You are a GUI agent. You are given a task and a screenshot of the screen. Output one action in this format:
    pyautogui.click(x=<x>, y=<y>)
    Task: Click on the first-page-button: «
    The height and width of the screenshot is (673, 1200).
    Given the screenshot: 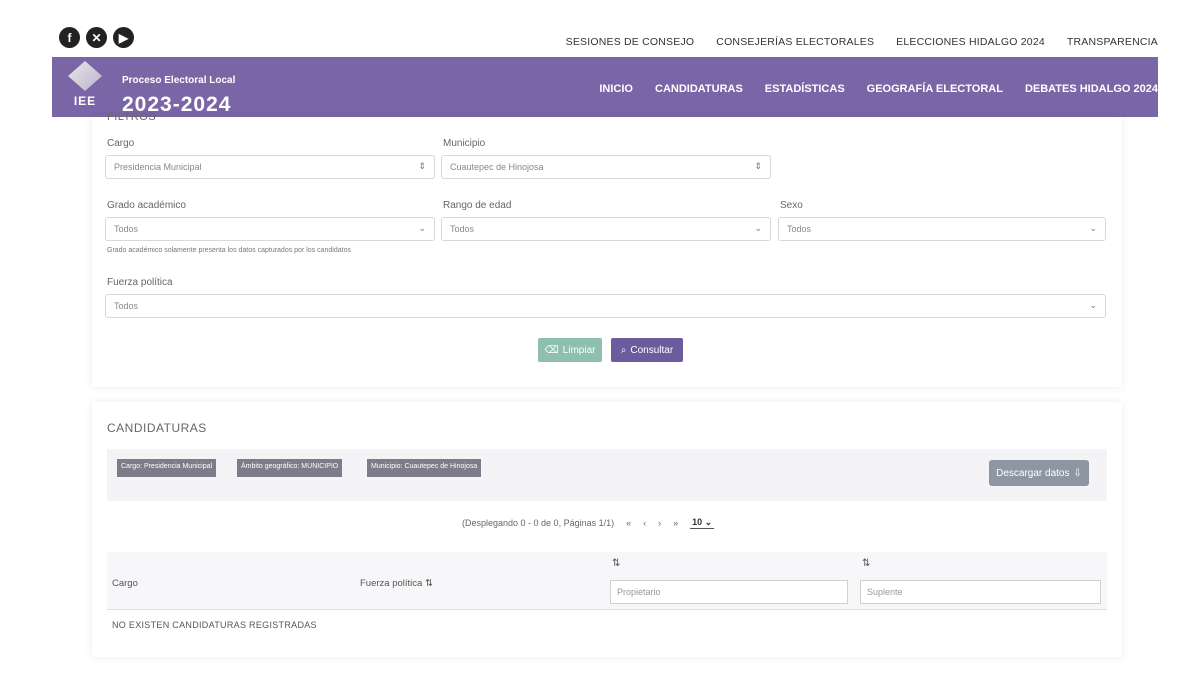 What is the action you would take?
    pyautogui.click(x=628, y=523)
    